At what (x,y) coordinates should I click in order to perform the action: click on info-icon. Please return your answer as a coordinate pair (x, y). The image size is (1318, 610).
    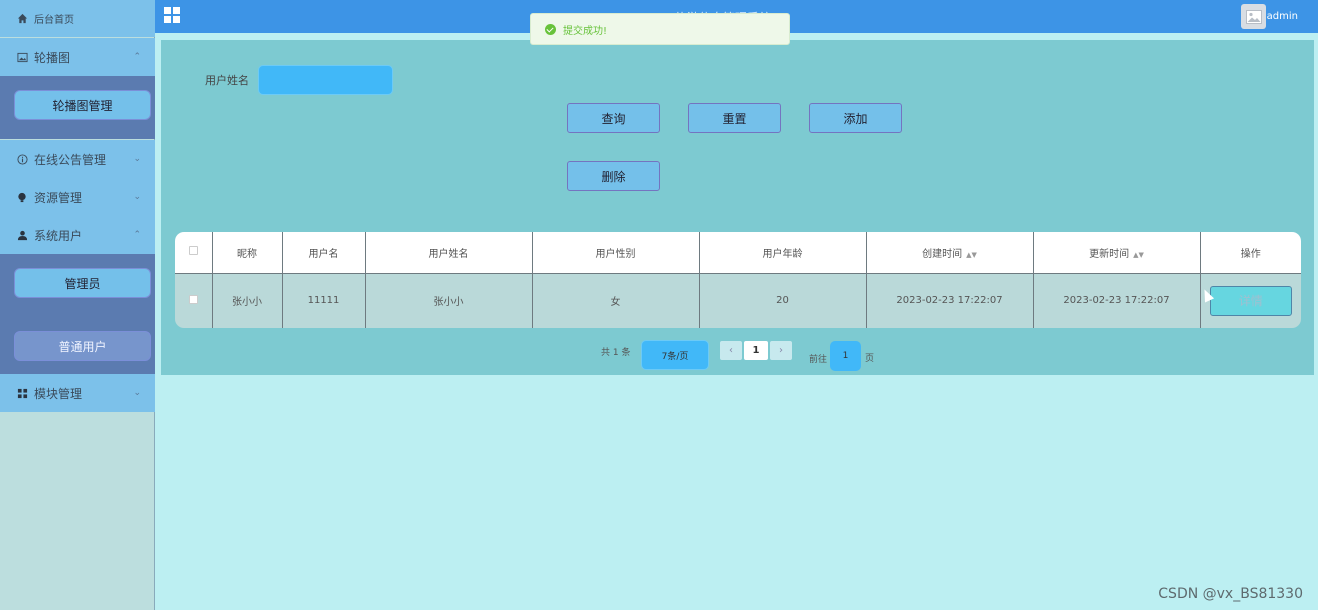
    Looking at the image, I should click on (22, 159).